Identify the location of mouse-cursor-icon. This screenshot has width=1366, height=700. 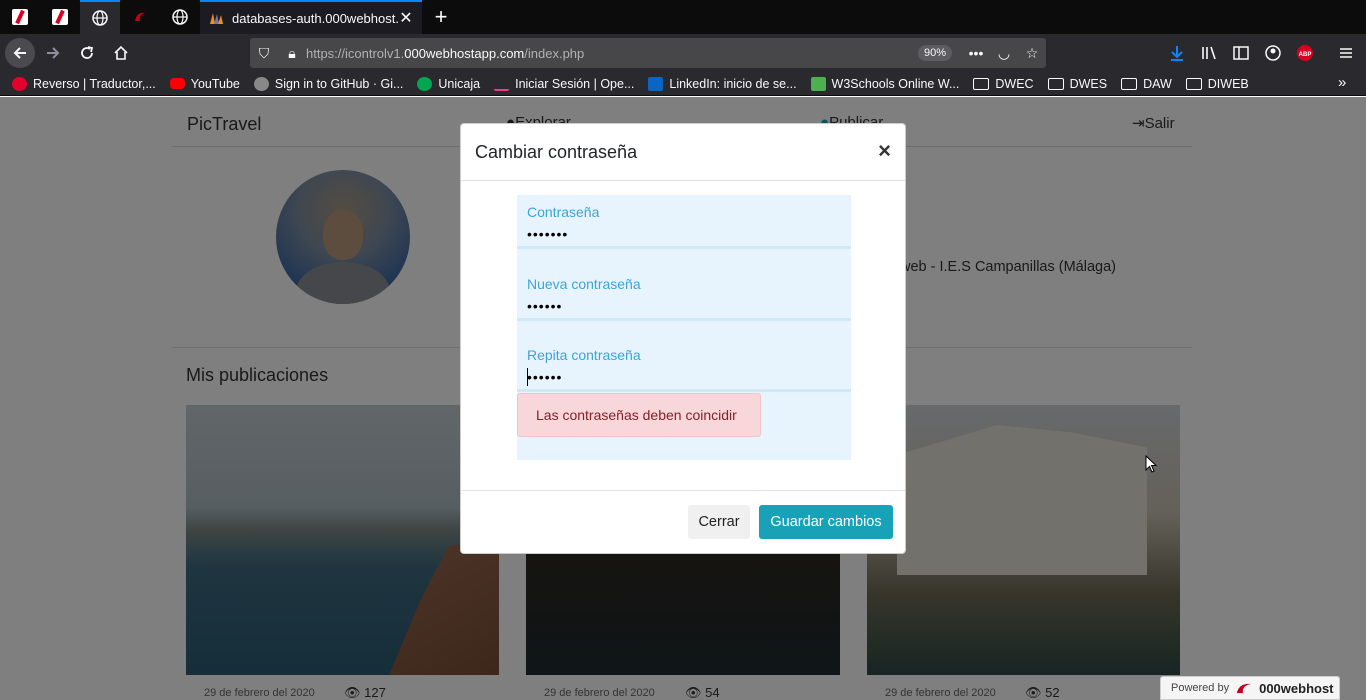
(1151, 464).